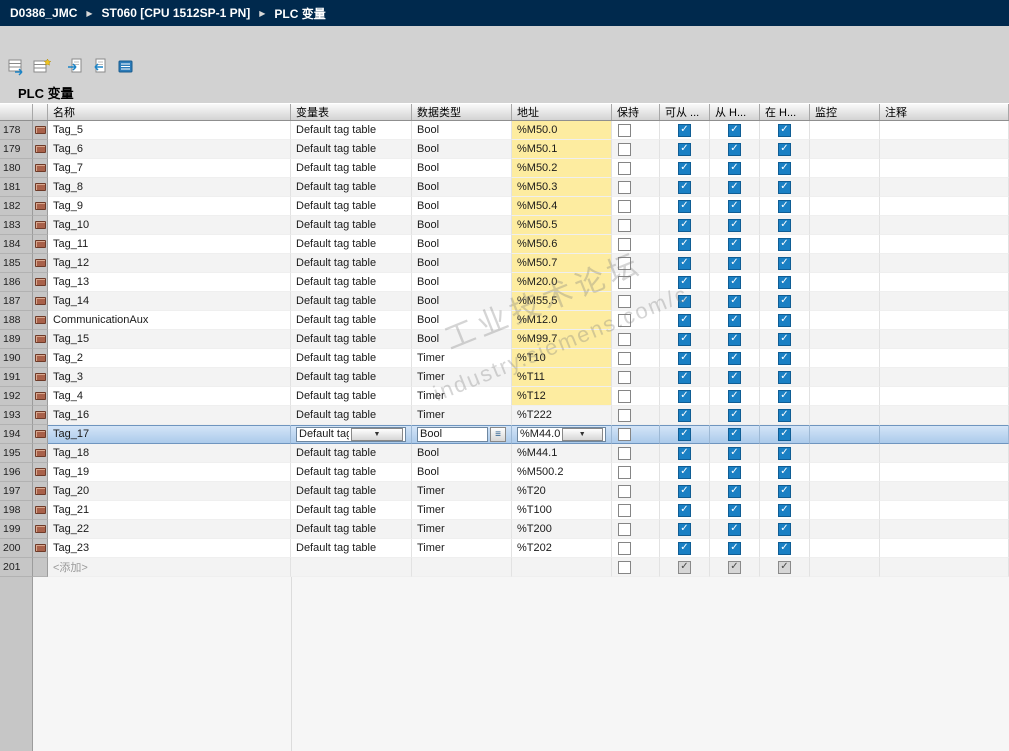 Image resolution: width=1009 pixels, height=751 pixels. I want to click on table-row: 193 Tag_16 Default tag table Timer %T222, so click(504, 415).